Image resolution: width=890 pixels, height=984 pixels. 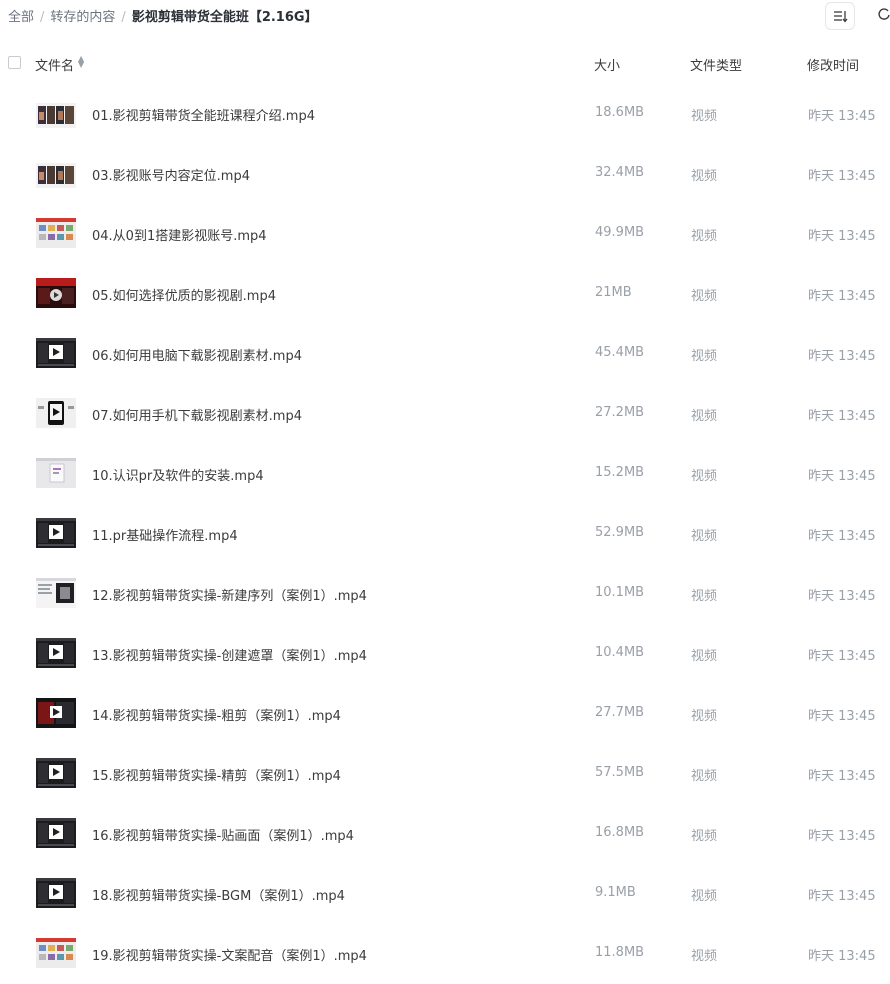 I want to click on file-size: 9.1MB, so click(x=615, y=892).